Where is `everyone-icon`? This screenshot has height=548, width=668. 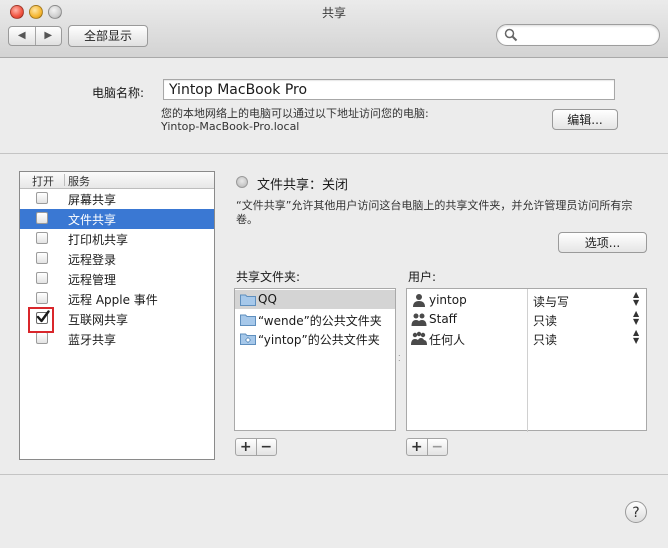 everyone-icon is located at coordinates (419, 338).